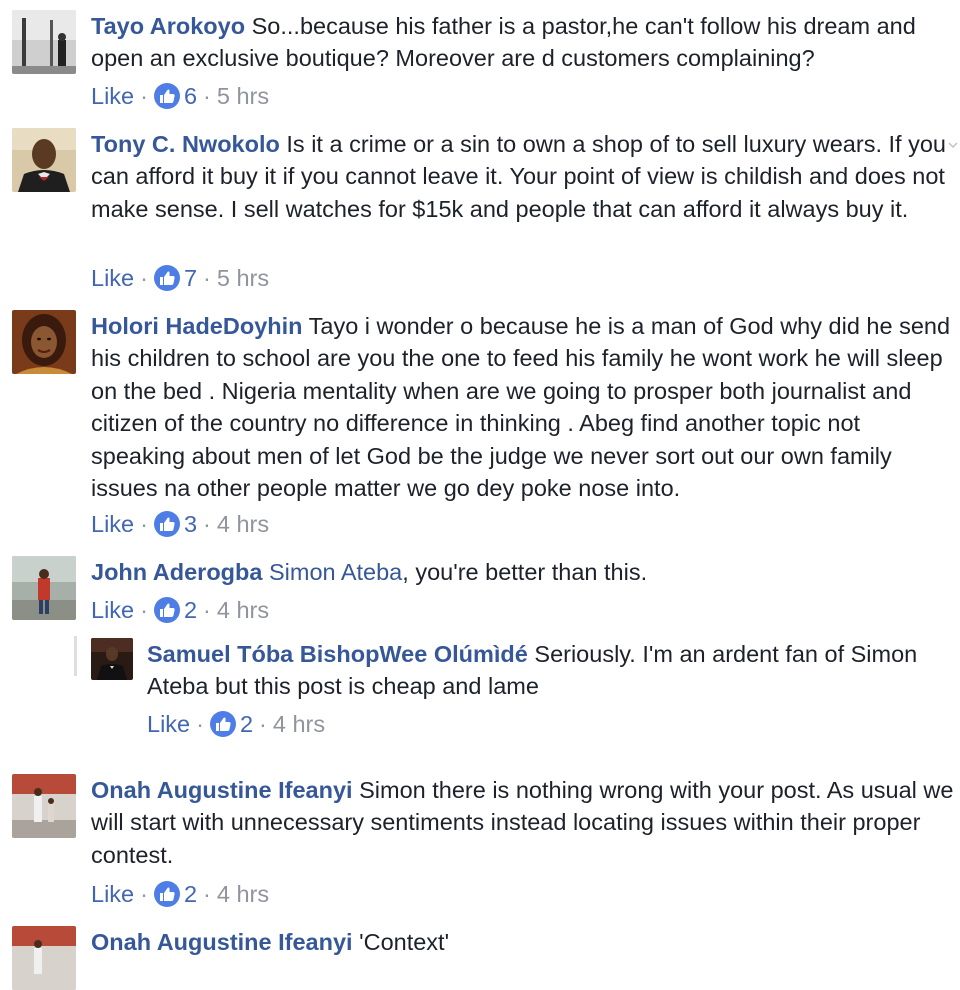 This screenshot has height=990, width=960. I want to click on reply-thread-line, so click(75, 656).